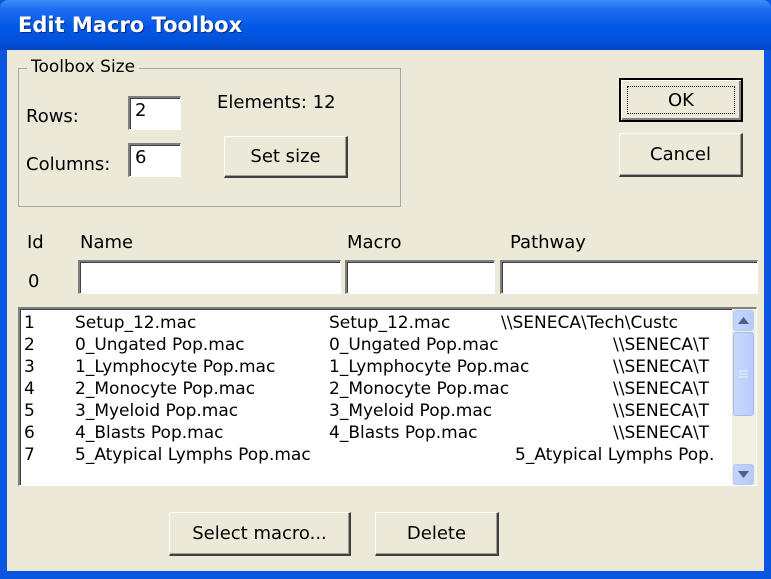  I want to click on cancel-button: Cancel, so click(681, 155).